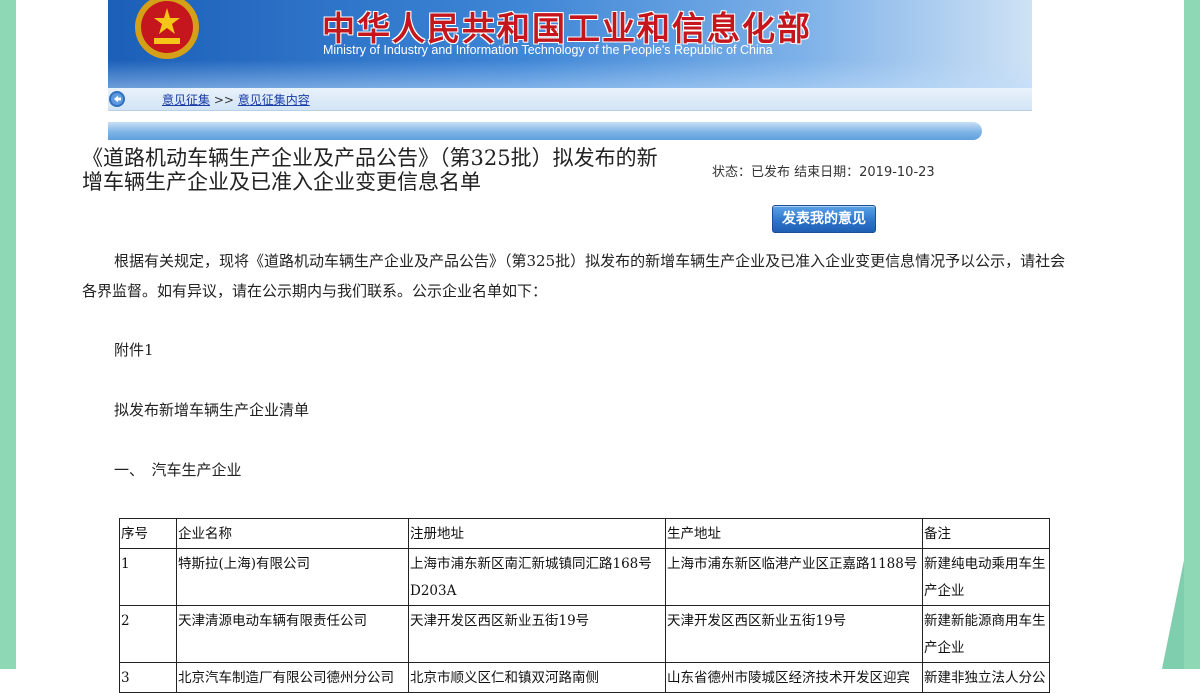 The width and height of the screenshot is (1200, 693). What do you see at coordinates (292, 533) in the screenshot?
I see `table-header-cell: 企业名称` at bounding box center [292, 533].